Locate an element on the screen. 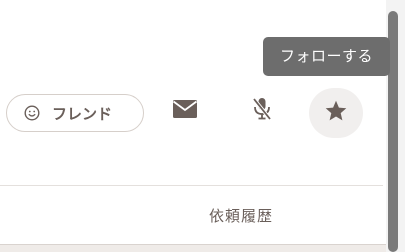  message-button is located at coordinates (185, 111).